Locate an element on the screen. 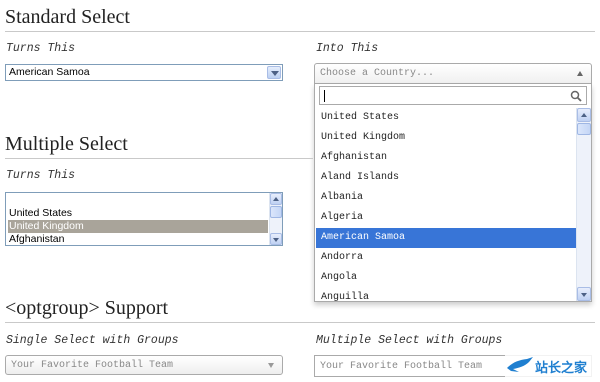  list-scrollbar is located at coordinates (275, 219).